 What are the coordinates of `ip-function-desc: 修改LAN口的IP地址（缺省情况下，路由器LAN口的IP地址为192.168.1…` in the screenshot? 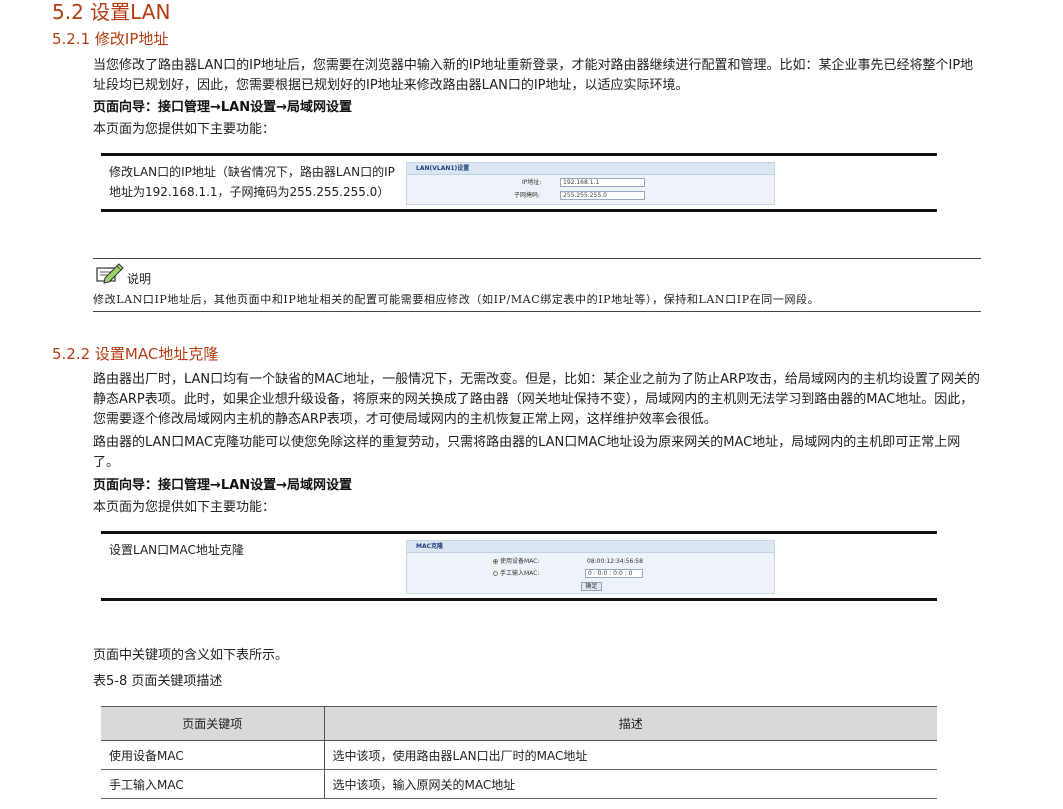 It's located at (252, 182).